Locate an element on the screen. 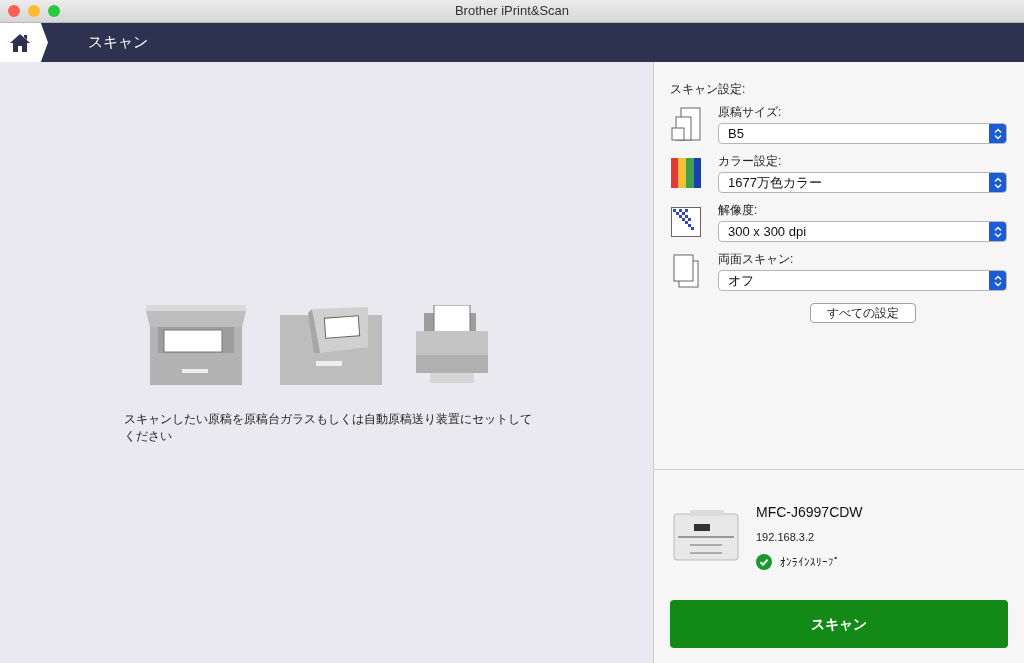 The height and width of the screenshot is (663, 1024). duplex-pages-icon is located at coordinates (686, 271).